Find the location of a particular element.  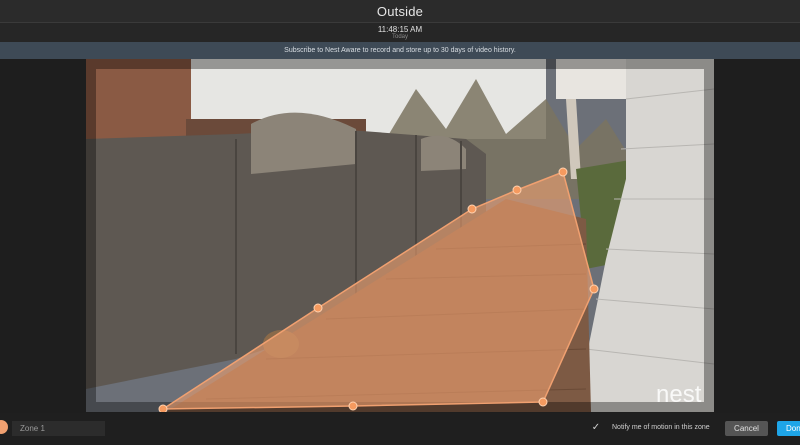

notify-label: Notify me of motion in this zone is located at coordinates (661, 427).